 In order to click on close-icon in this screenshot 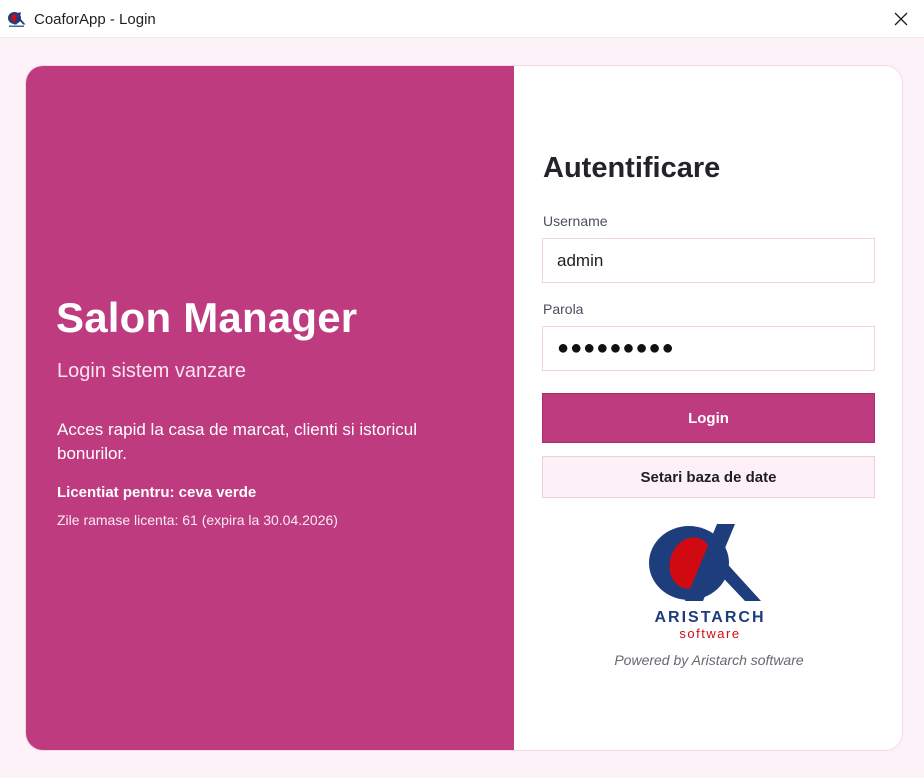, I will do `click(901, 19)`.